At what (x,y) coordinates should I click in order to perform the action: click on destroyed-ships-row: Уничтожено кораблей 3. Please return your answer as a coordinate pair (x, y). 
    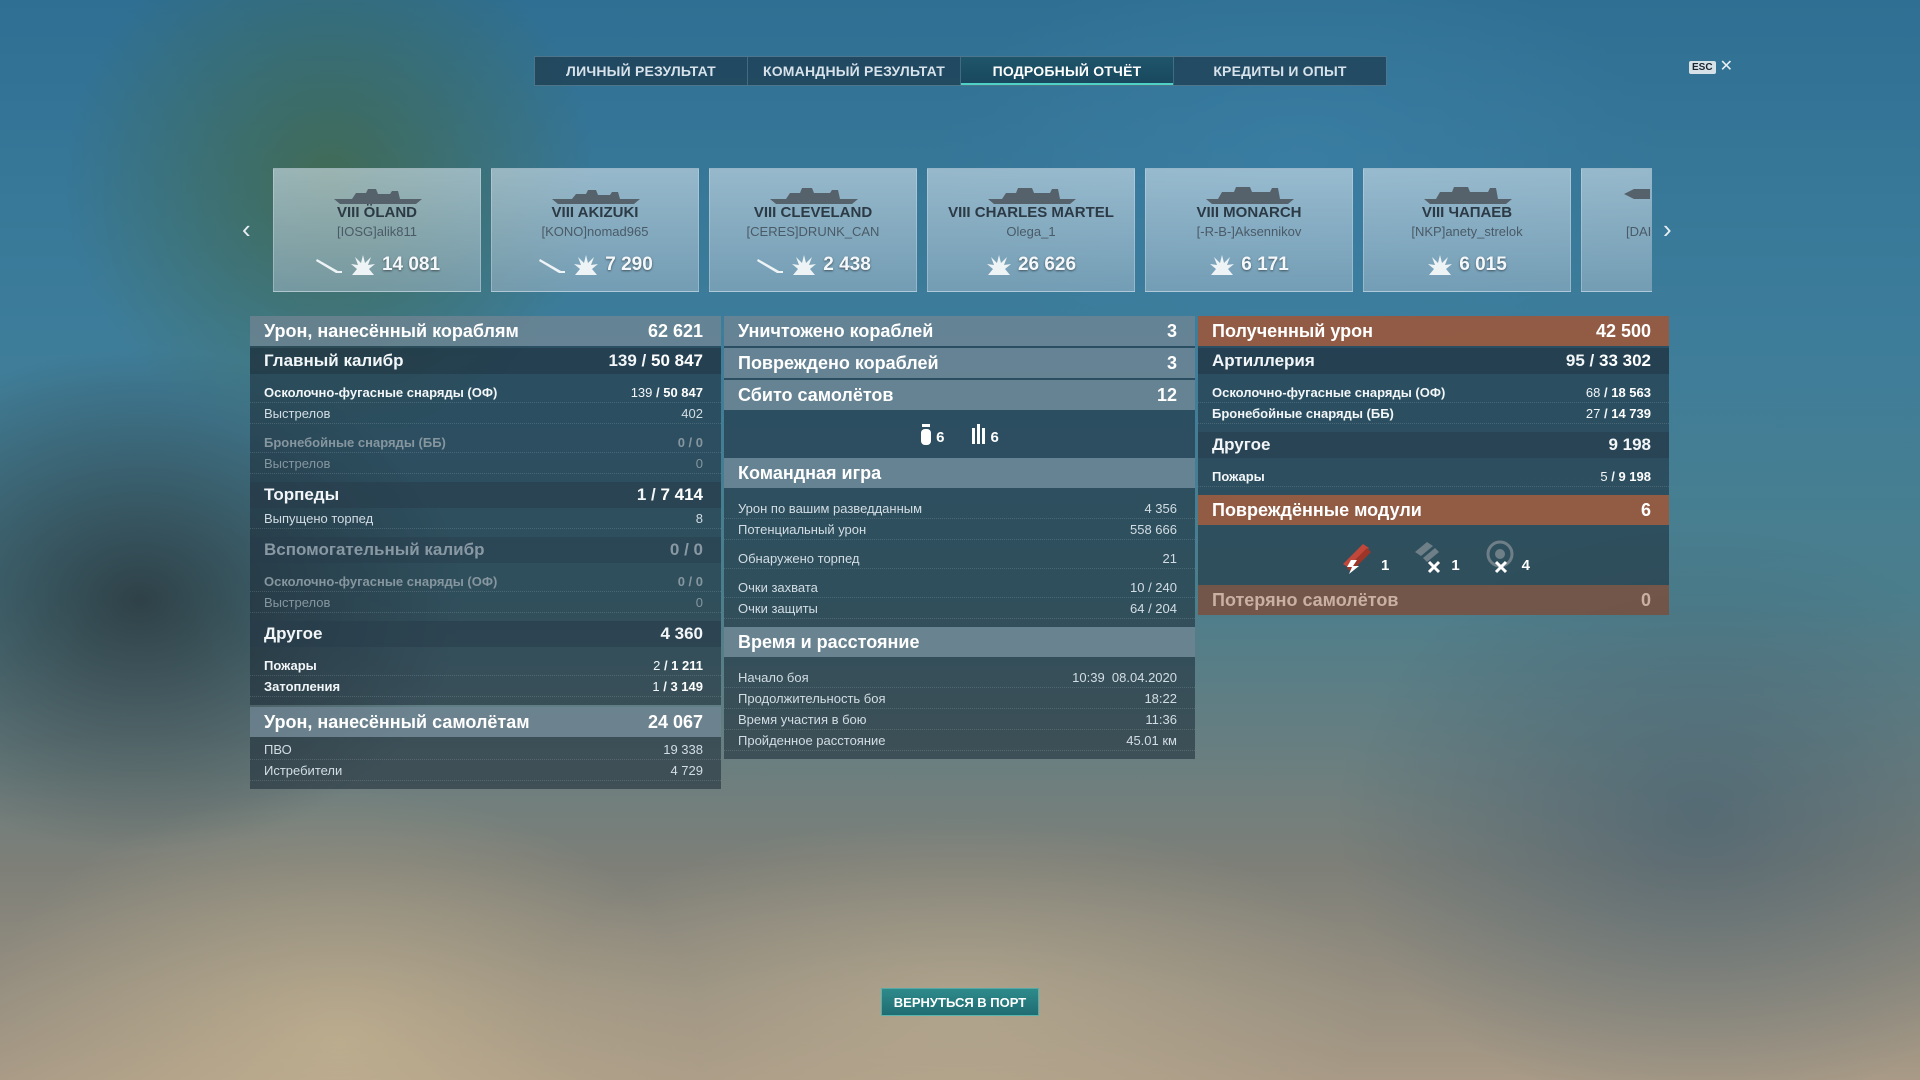
    Looking at the image, I should click on (959, 331).